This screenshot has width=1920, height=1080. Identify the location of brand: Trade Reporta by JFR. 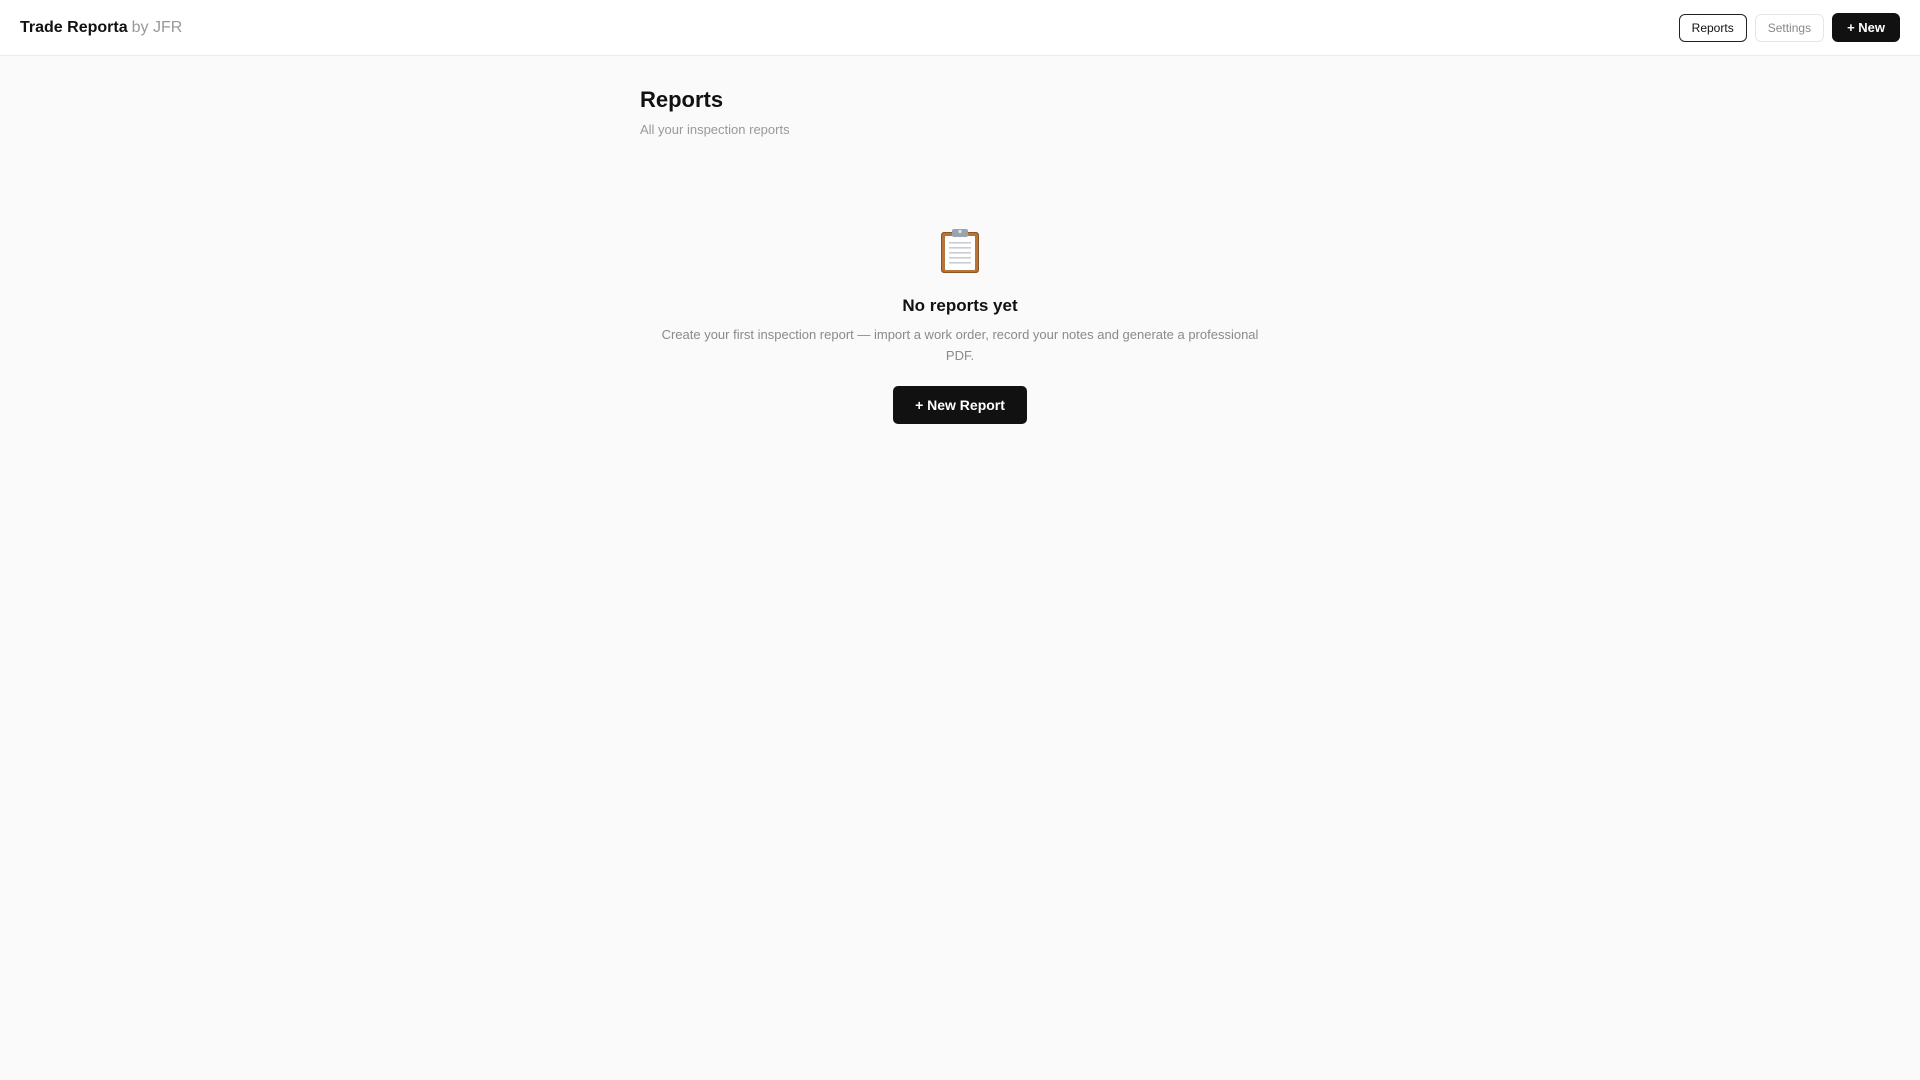
(101, 28).